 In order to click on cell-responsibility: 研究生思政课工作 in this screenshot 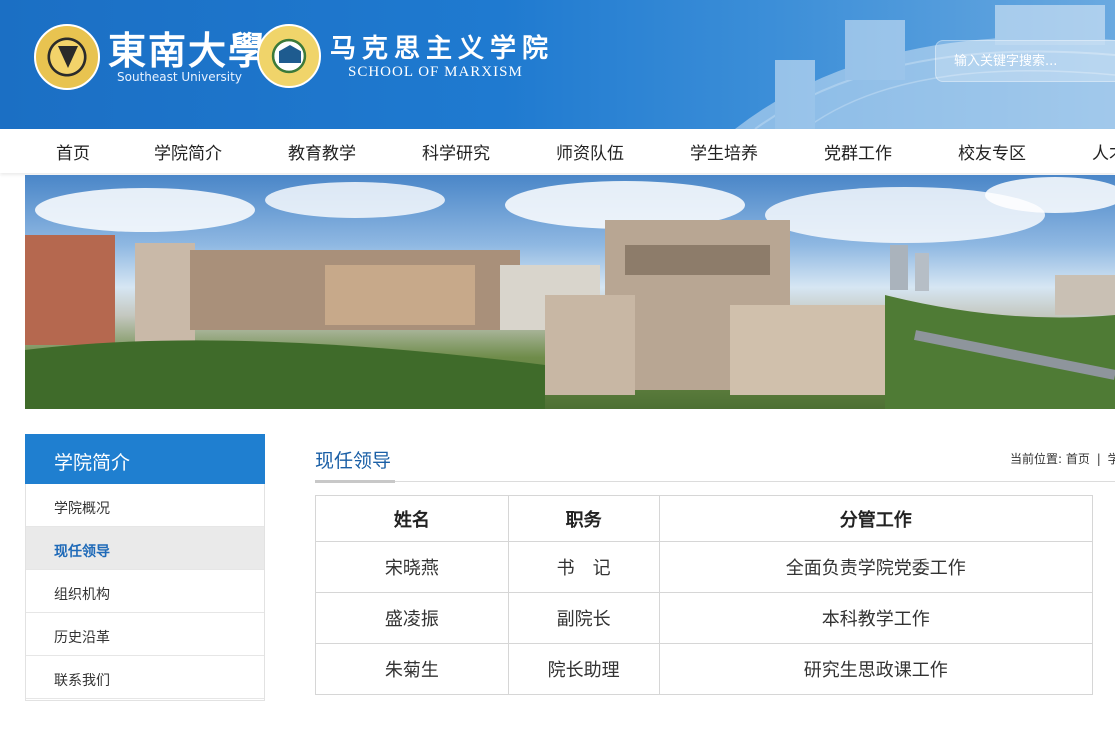, I will do `click(876, 669)`.